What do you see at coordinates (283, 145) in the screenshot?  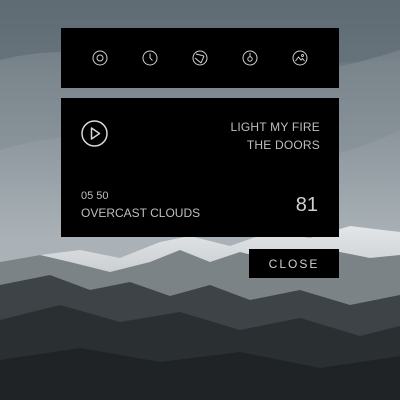 I see `track-artist: THE DOORS` at bounding box center [283, 145].